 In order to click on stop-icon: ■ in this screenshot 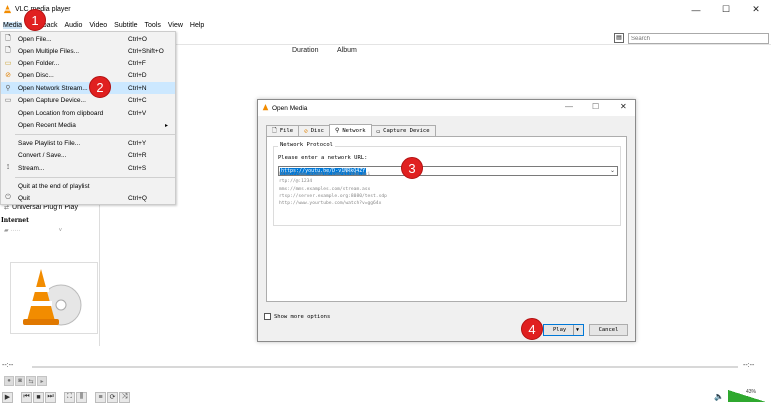, I will do `click(38, 397)`.